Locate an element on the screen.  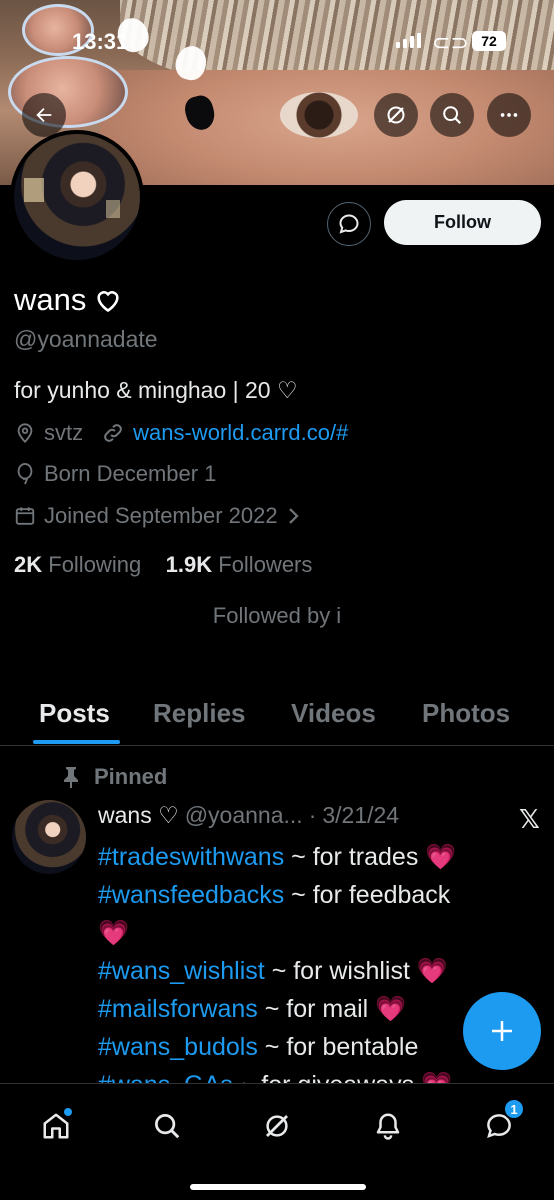
tab-videos: Videos is located at coordinates (333, 713).